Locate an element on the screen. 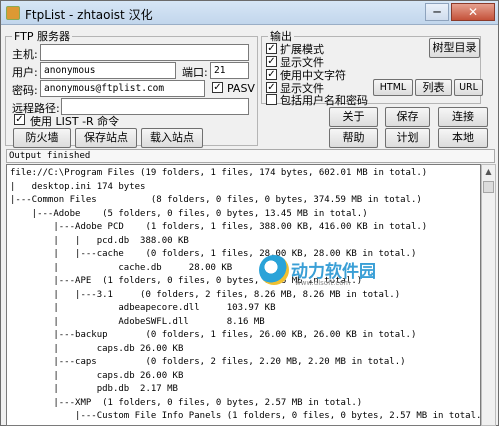  use-chinese-checkbox: ✓ is located at coordinates (271, 74).